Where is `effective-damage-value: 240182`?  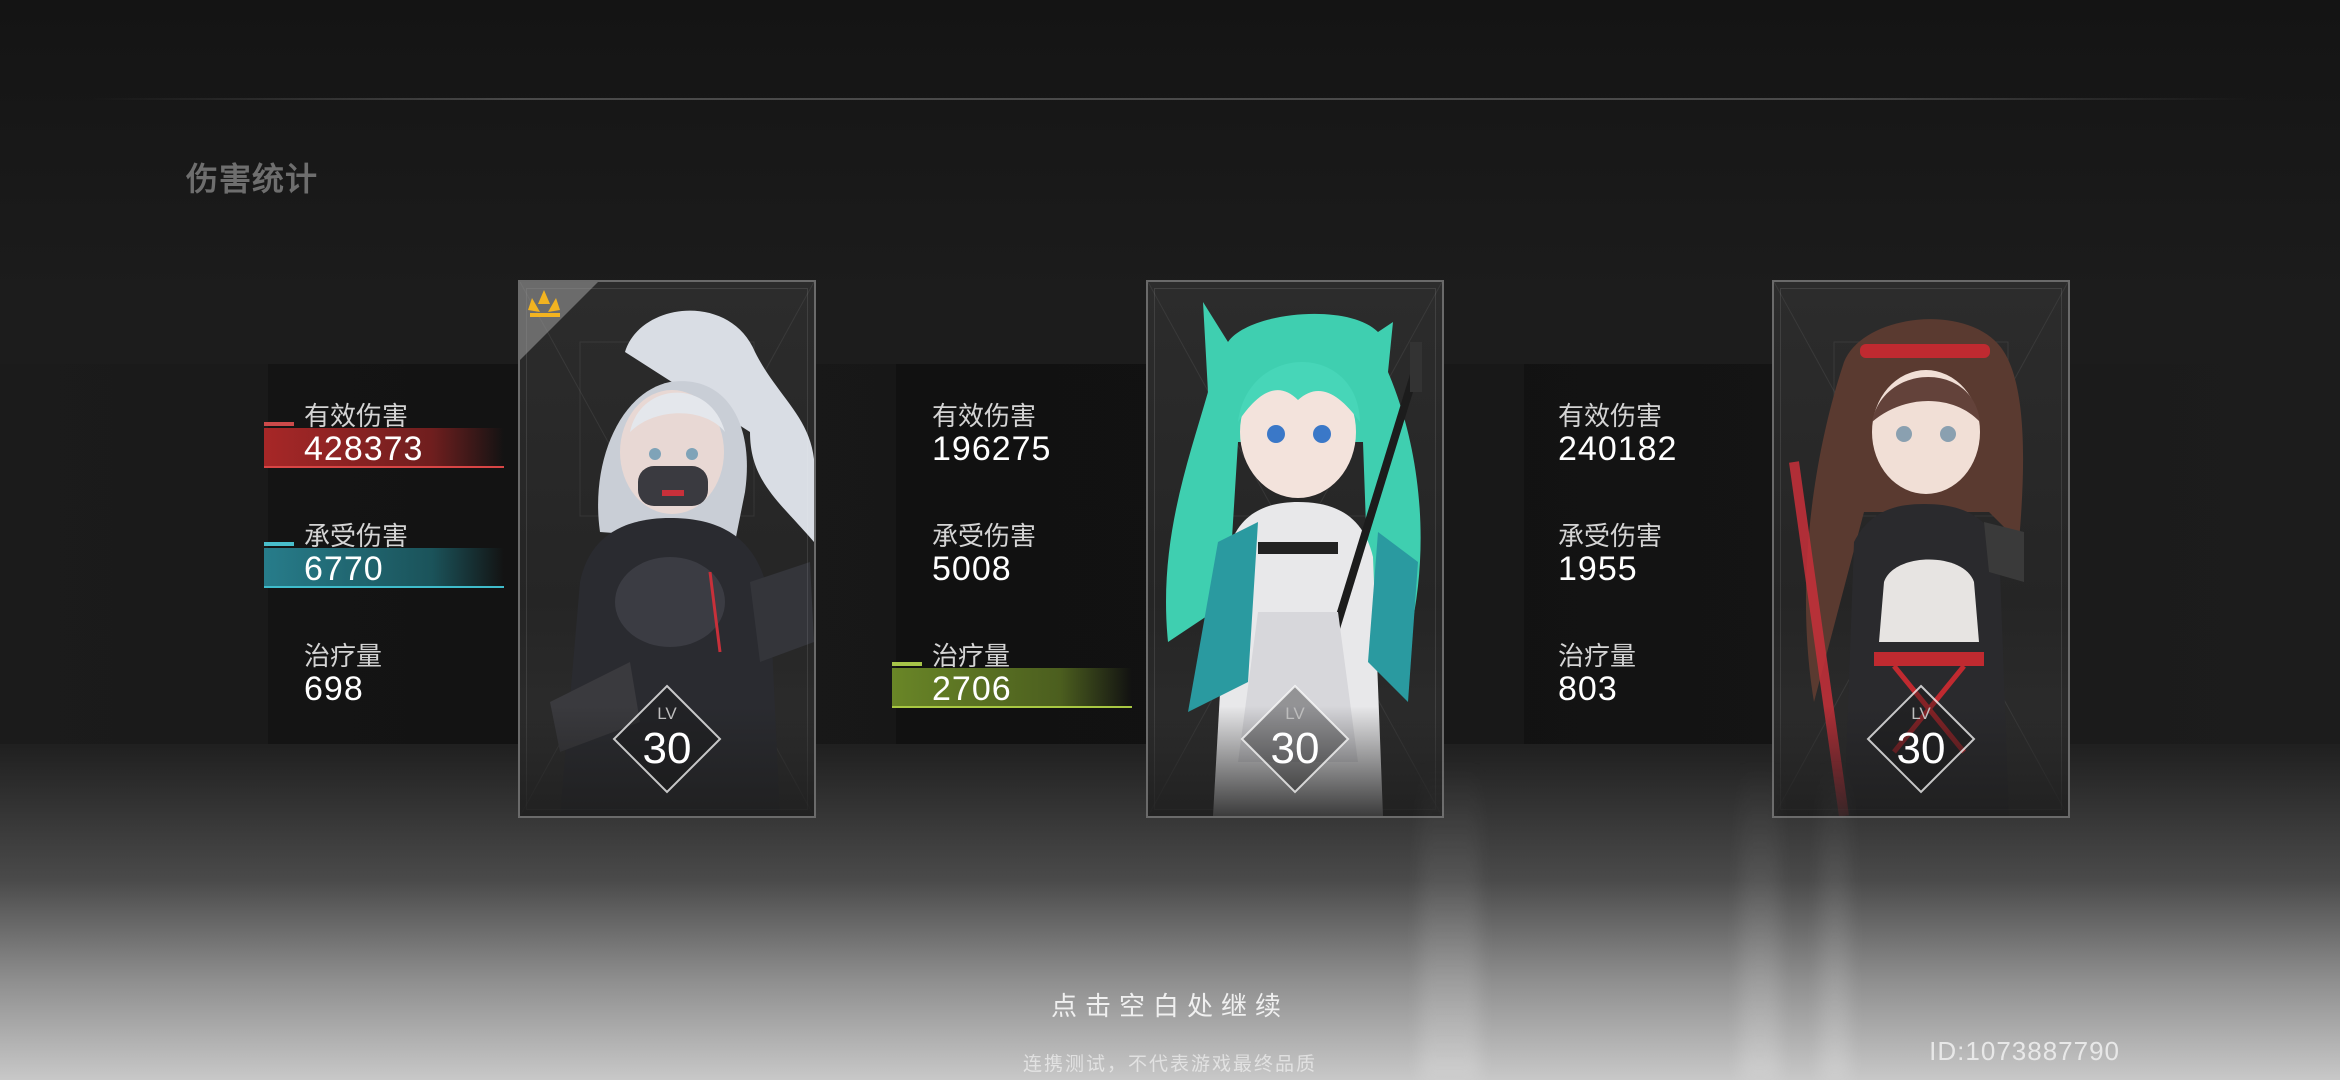 effective-damage-value: 240182 is located at coordinates (1618, 449).